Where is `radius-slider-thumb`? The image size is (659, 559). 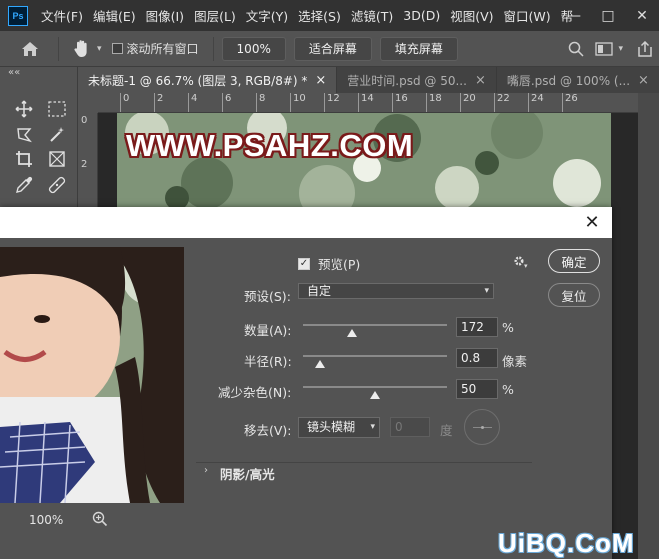
radius-slider-thumb is located at coordinates (320, 364).